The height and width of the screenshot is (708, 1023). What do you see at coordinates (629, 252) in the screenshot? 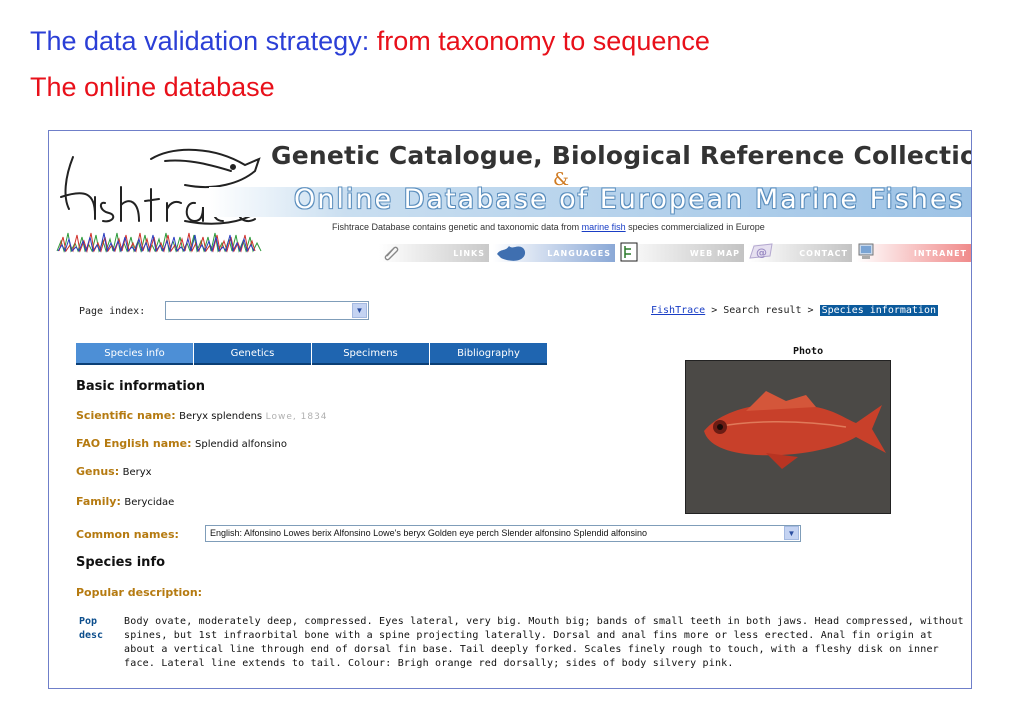
I see `sitemap-icon` at bounding box center [629, 252].